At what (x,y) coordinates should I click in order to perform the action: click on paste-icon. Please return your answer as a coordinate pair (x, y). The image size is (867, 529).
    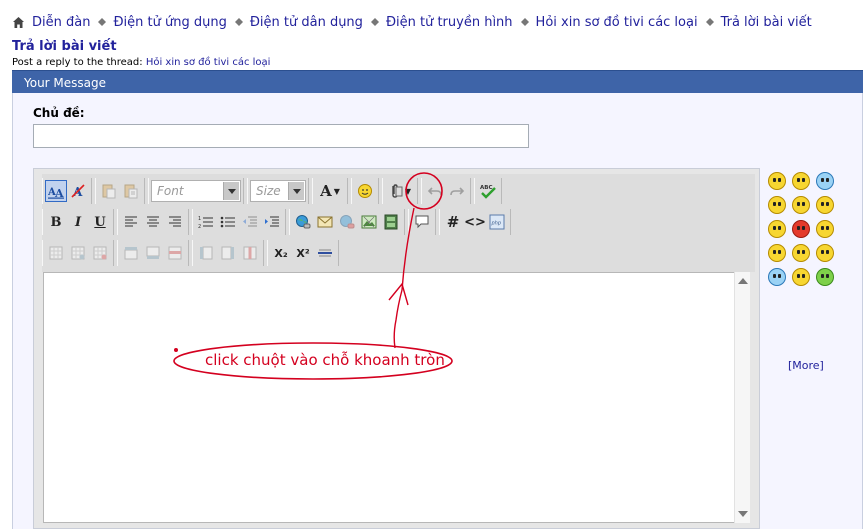
    Looking at the image, I should click on (109, 191).